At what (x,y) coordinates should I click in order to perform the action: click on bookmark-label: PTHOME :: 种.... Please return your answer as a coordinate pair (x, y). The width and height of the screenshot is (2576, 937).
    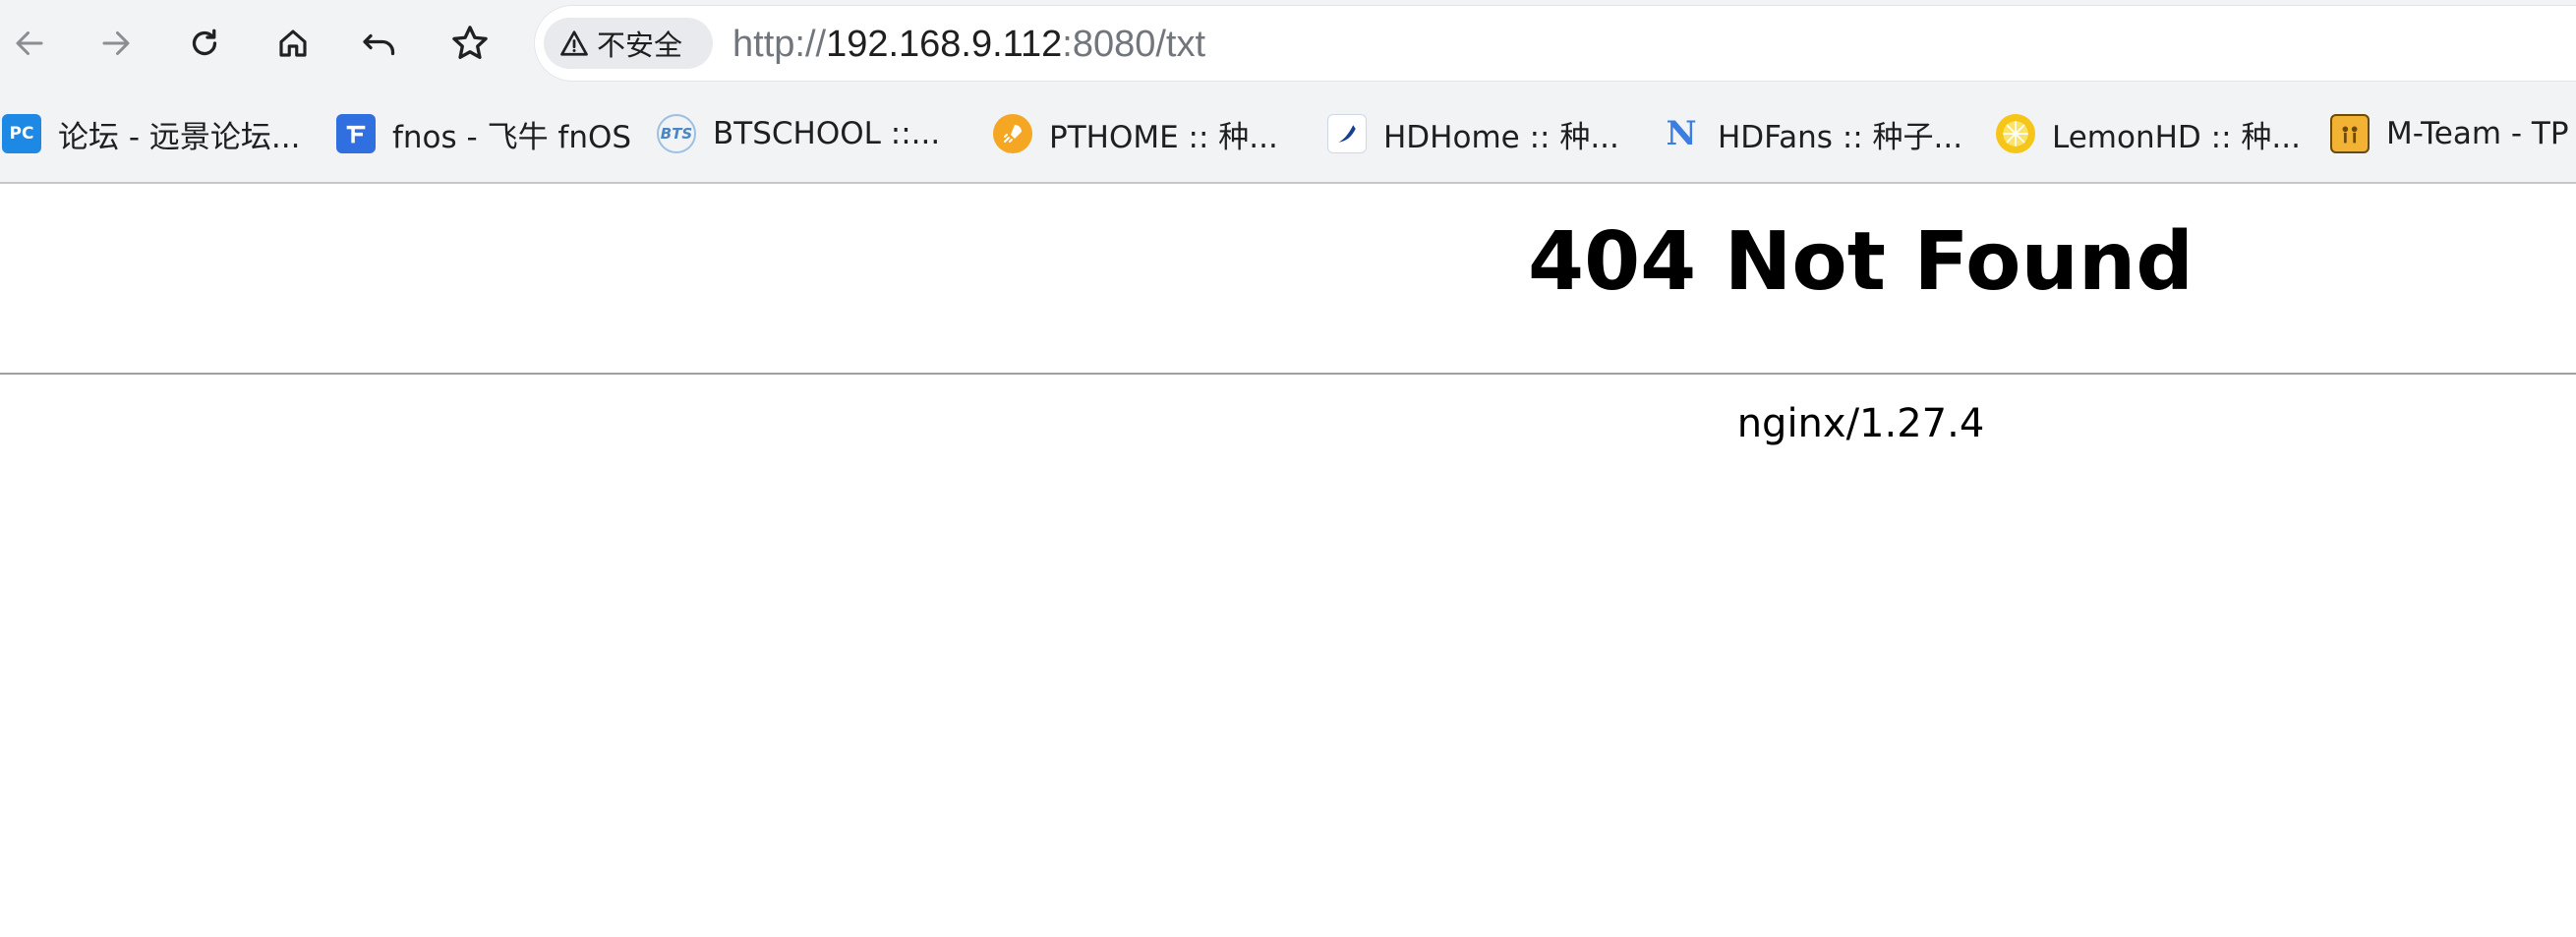
    Looking at the image, I should click on (1163, 137).